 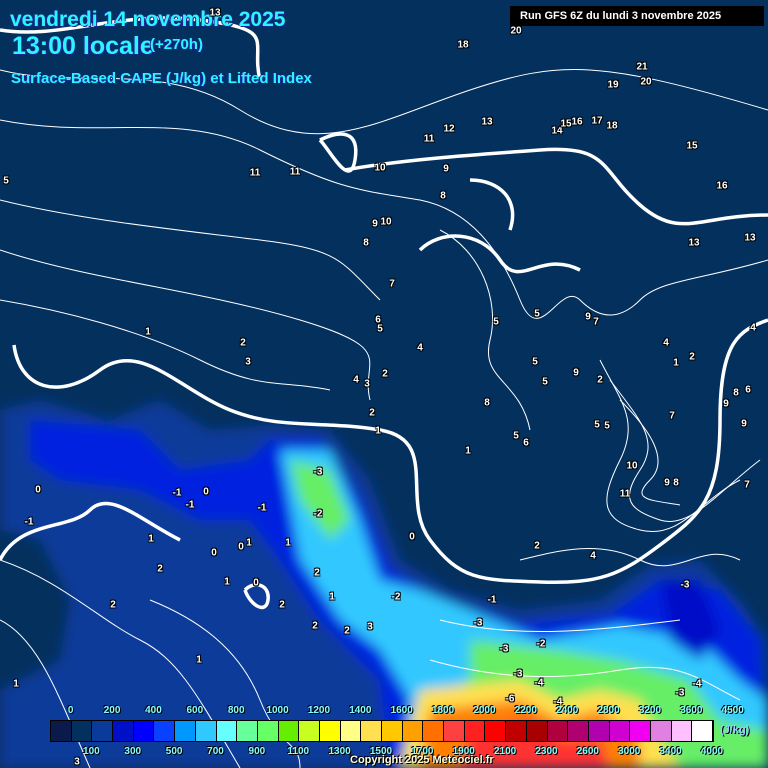 I want to click on legend-tick-label: 700, so click(x=215, y=751).